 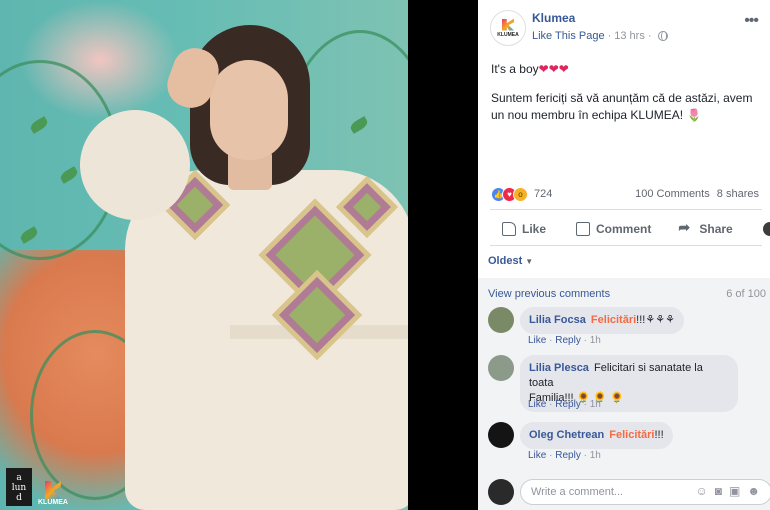 What do you see at coordinates (672, 194) in the screenshot?
I see `comments-count-link: 100 Comments` at bounding box center [672, 194].